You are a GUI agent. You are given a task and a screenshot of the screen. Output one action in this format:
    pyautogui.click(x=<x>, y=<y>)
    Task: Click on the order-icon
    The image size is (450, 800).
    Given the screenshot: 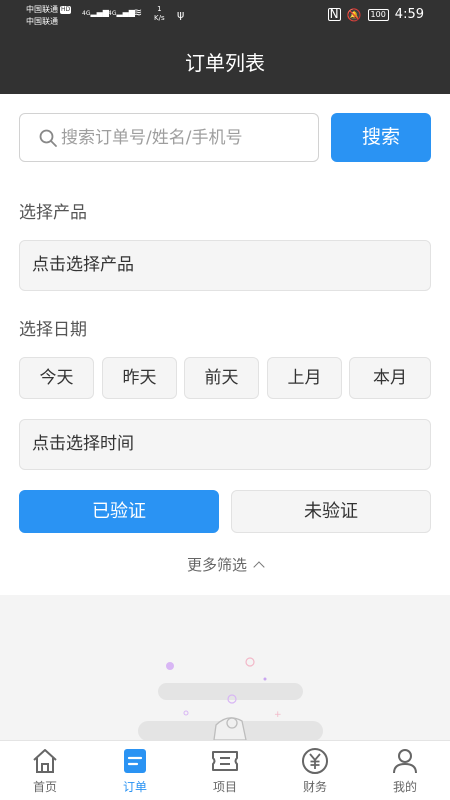 What is the action you would take?
    pyautogui.click(x=135, y=761)
    